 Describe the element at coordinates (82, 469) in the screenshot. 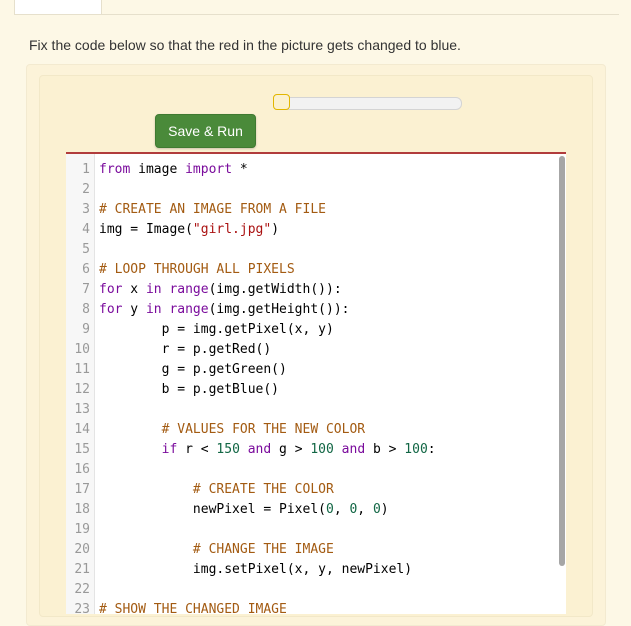

I see `line-number: 16` at that location.